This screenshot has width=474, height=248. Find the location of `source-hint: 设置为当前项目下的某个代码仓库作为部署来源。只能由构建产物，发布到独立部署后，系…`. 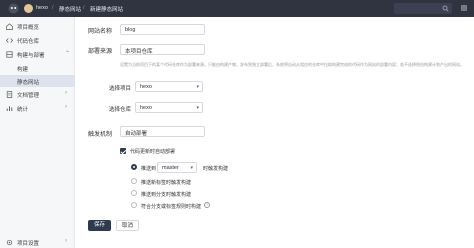

source-hint: 设置为当前项目下的某个代码仓库作为部署来源。只能由构建产物，发布到独立部署后，系… is located at coordinates (292, 64).